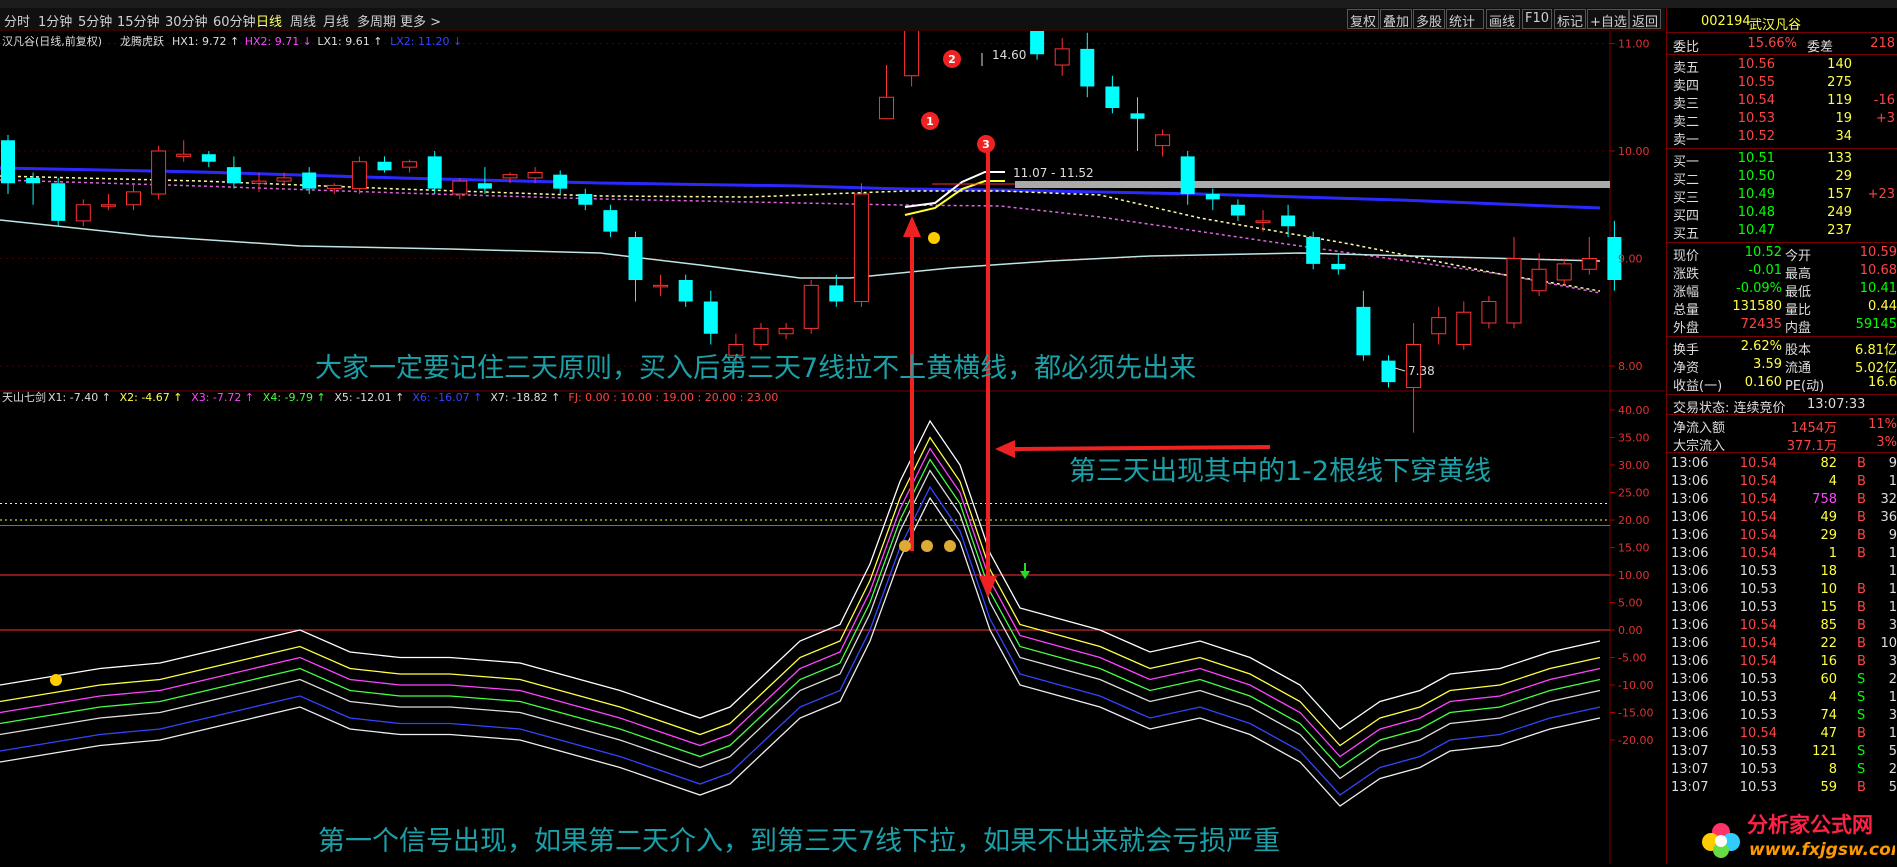 This screenshot has width=1897, height=867. I want to click on toolbar-button-2: 多股, so click(1429, 20).